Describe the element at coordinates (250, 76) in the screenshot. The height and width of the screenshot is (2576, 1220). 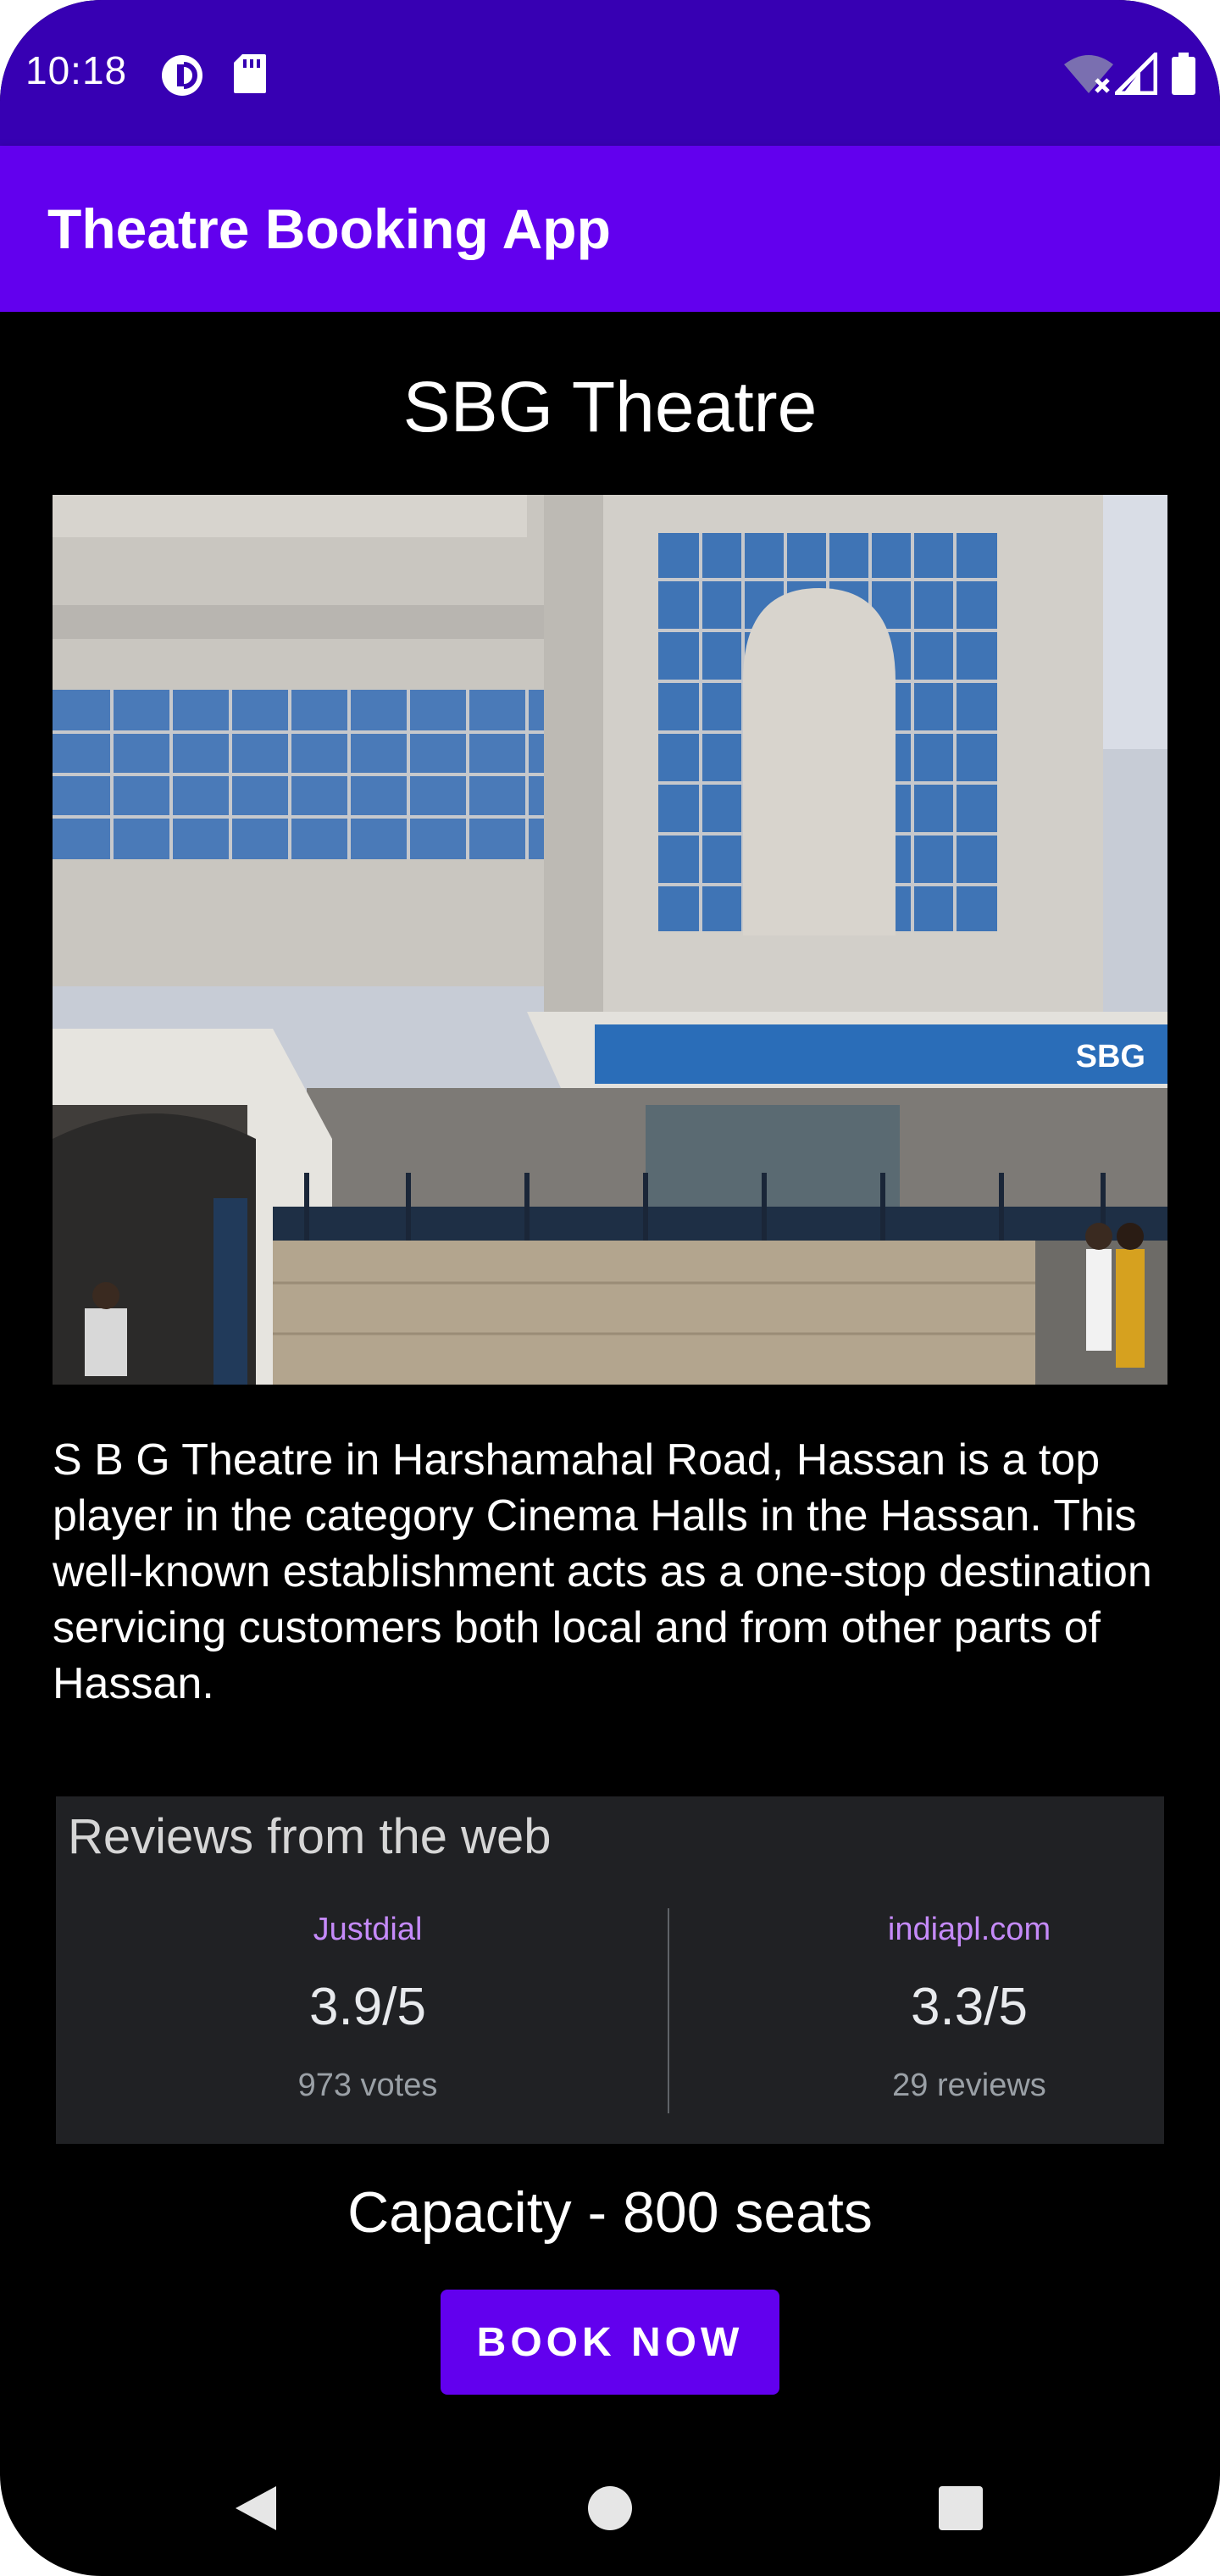
I see `sd-card-icon` at that location.